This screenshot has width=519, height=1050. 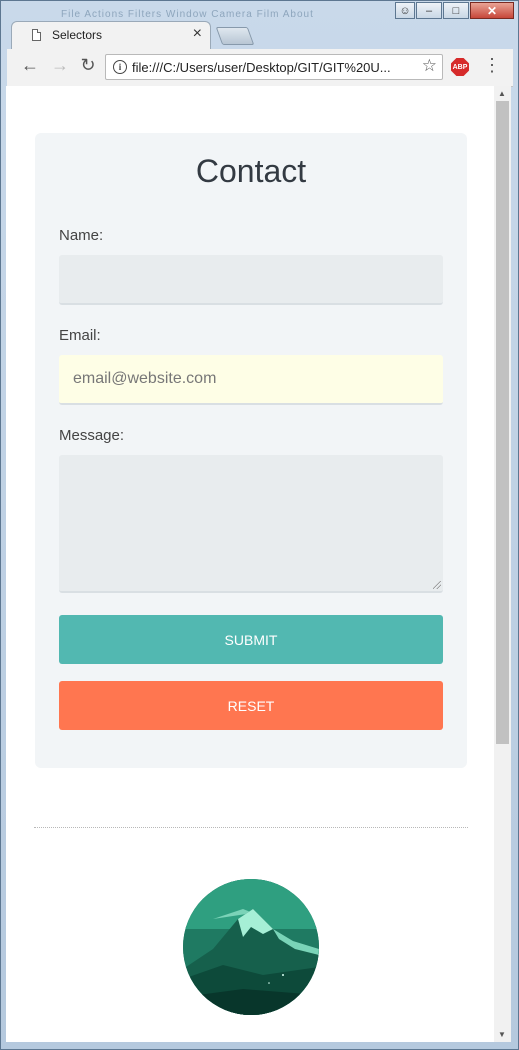 I want to click on info-icon: i, so click(x=120, y=67).